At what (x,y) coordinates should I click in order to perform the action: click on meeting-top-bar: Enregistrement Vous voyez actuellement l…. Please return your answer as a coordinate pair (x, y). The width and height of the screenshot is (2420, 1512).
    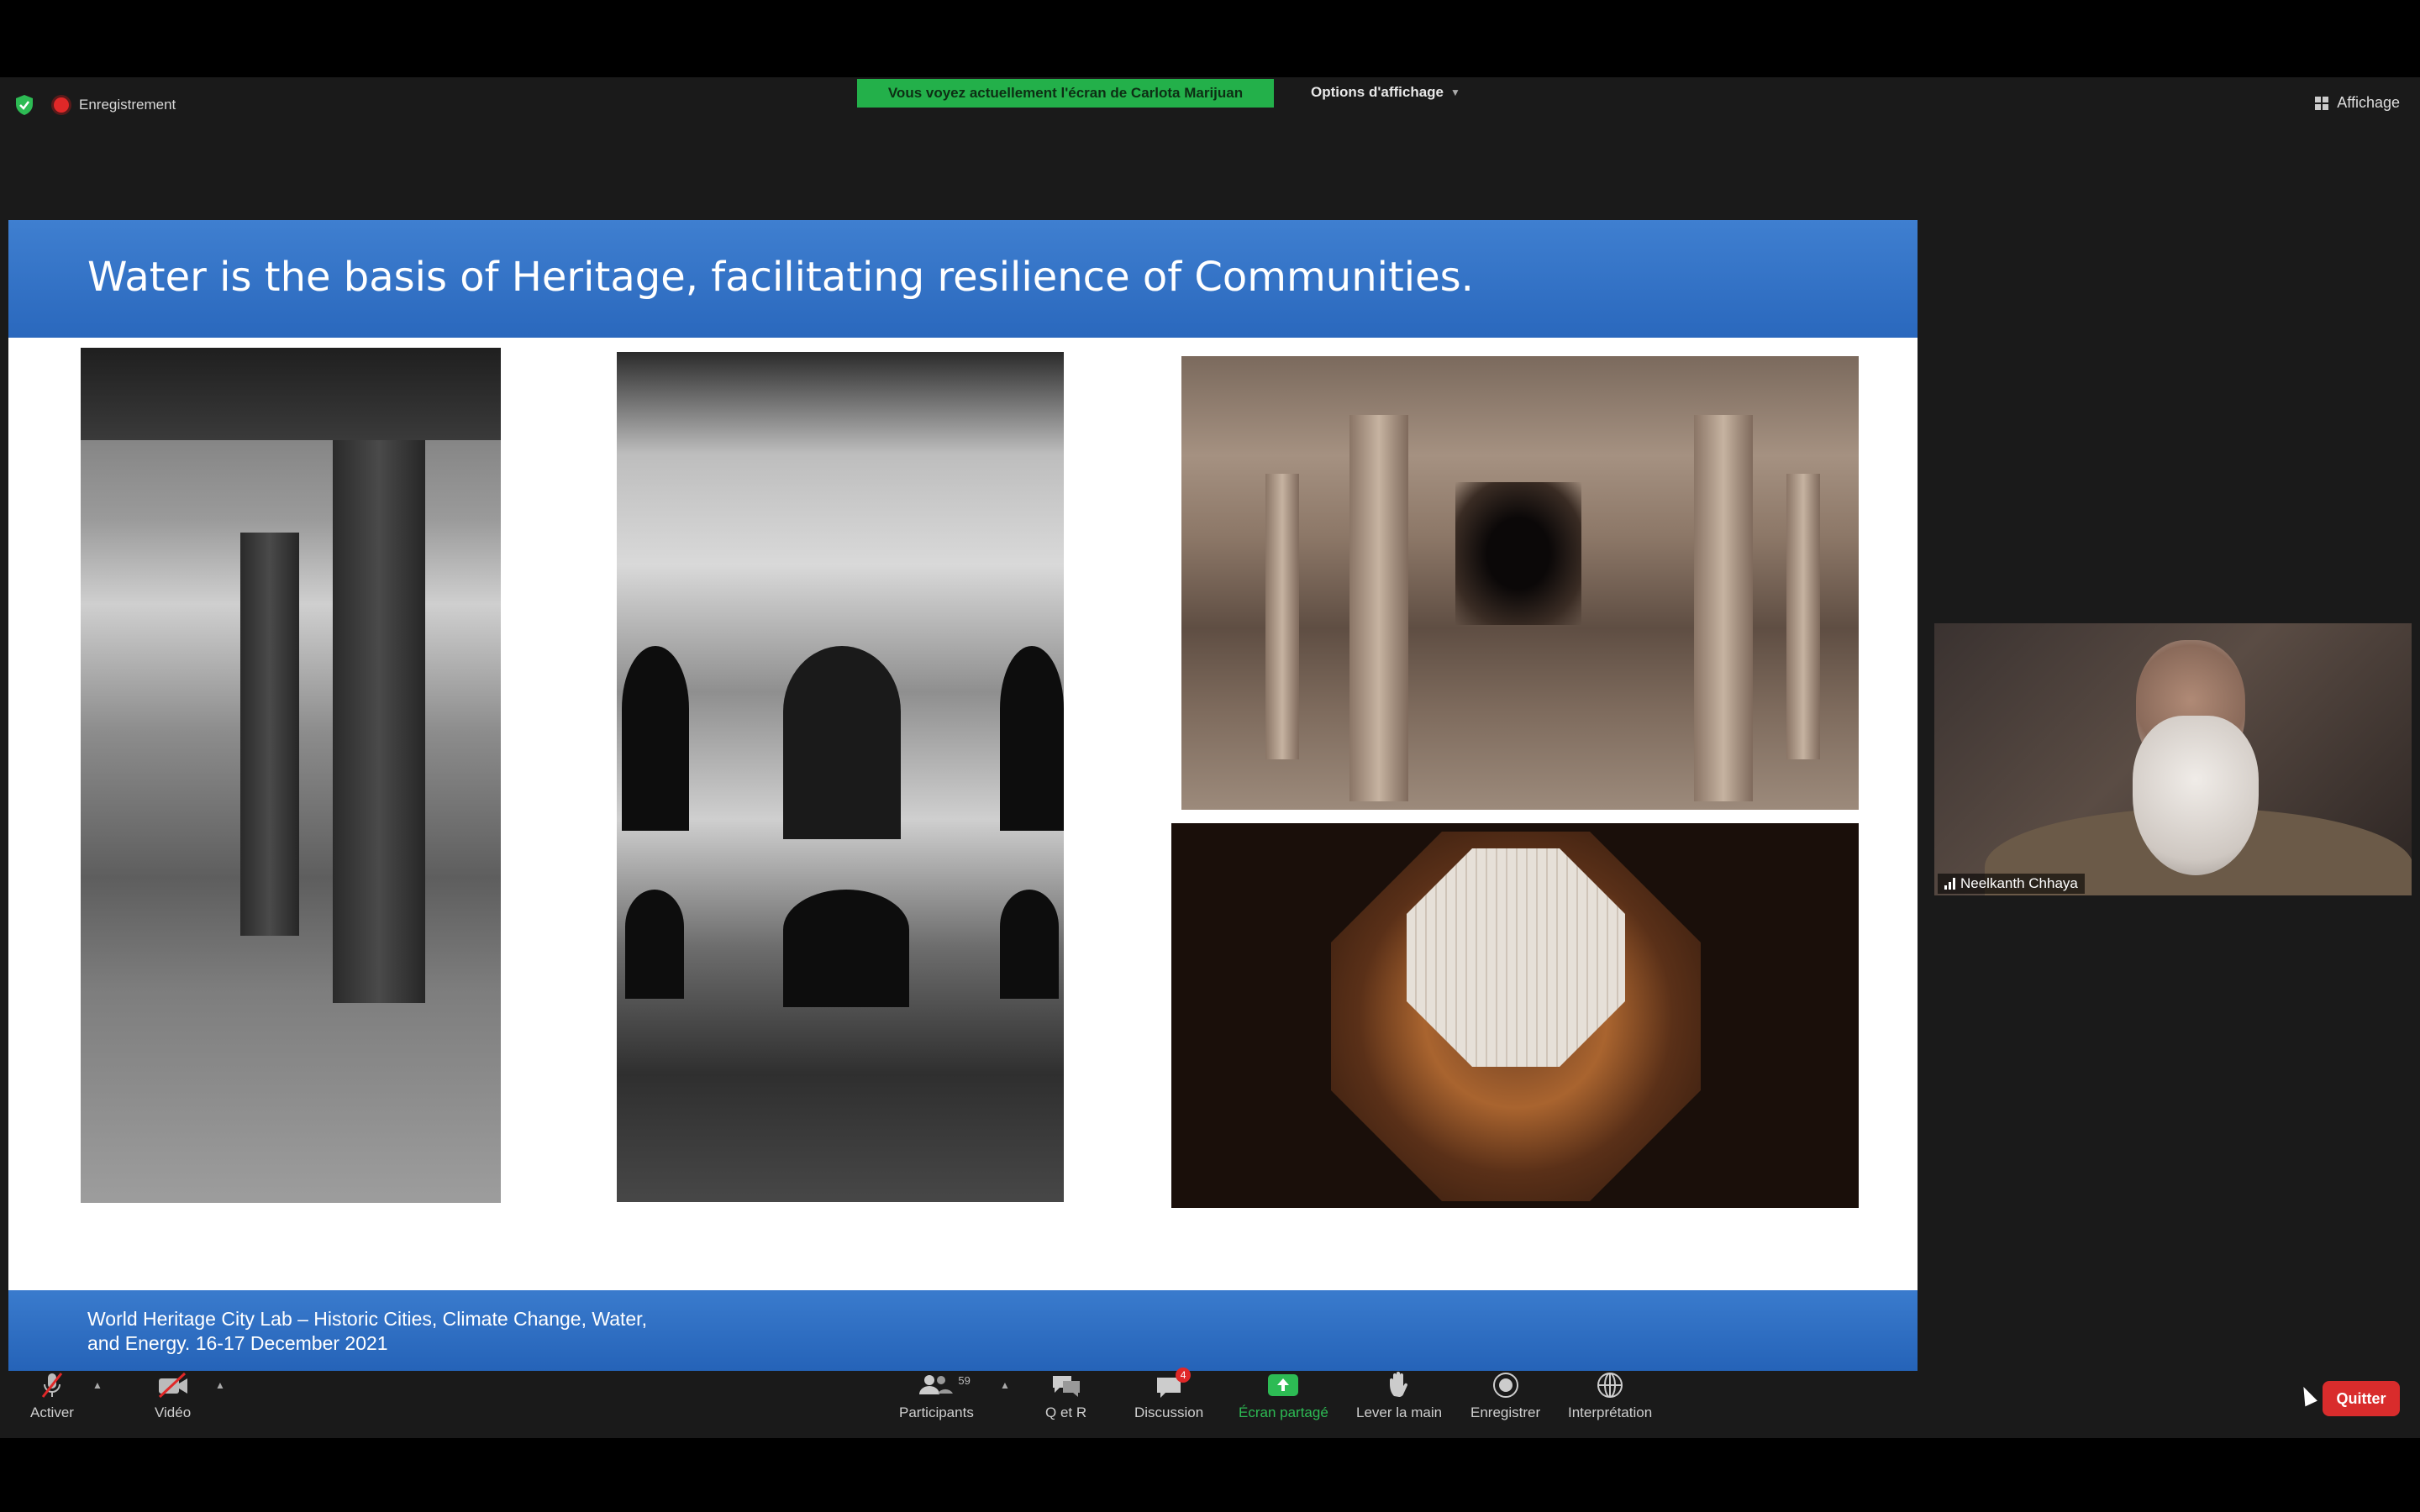
    Looking at the image, I should click on (1210, 102).